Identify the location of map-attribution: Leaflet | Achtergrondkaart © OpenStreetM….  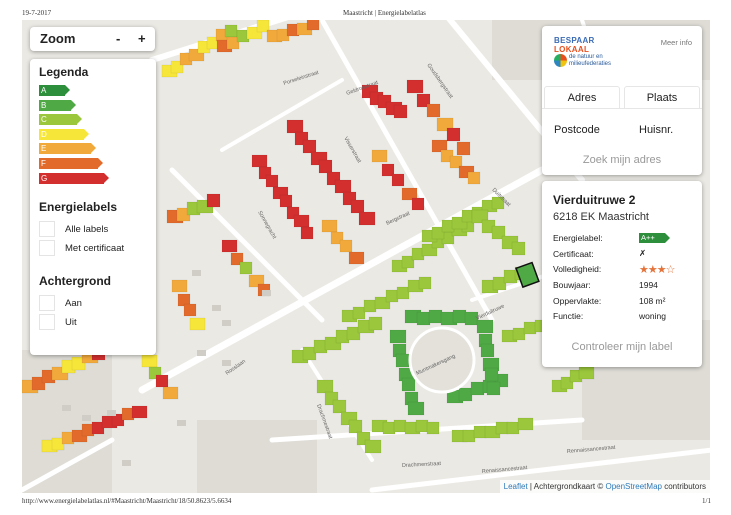
(604, 486).